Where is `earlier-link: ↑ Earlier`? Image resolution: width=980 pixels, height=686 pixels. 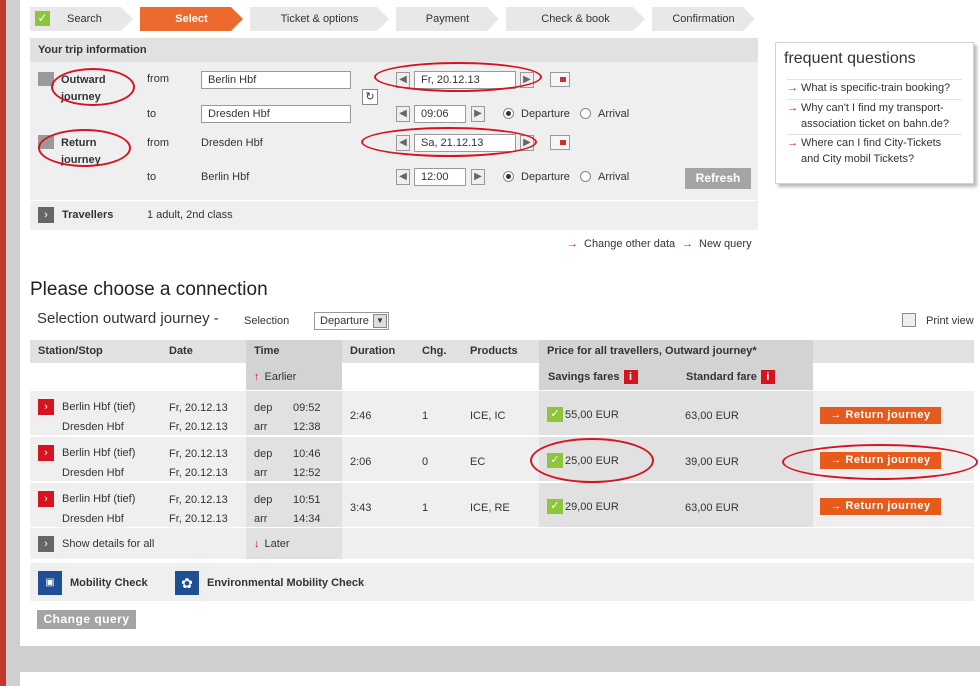
earlier-link: ↑ Earlier is located at coordinates (275, 377).